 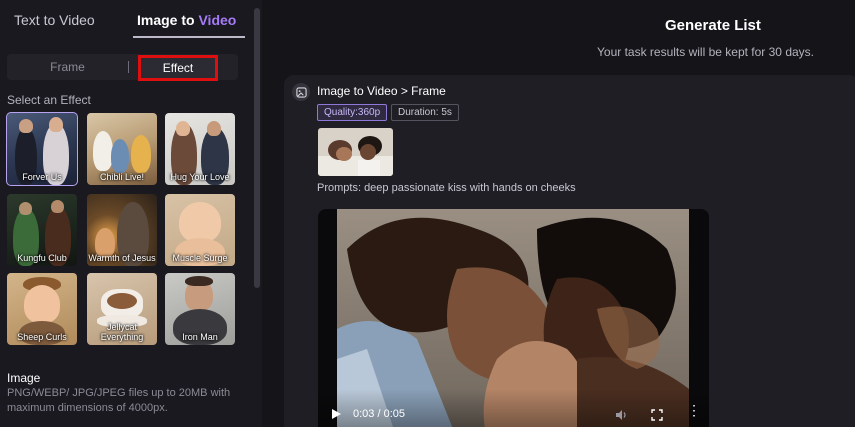 I want to click on effect-name: Warmth of Jesus, so click(x=122, y=258).